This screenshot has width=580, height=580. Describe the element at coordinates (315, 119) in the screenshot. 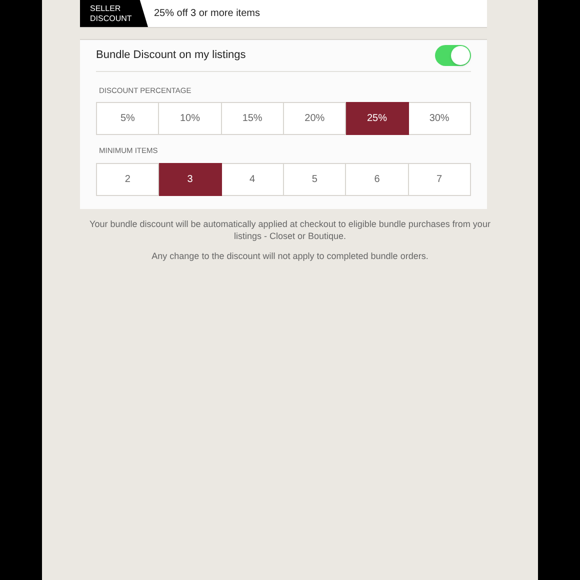

I see `option-segment: 20%` at that location.